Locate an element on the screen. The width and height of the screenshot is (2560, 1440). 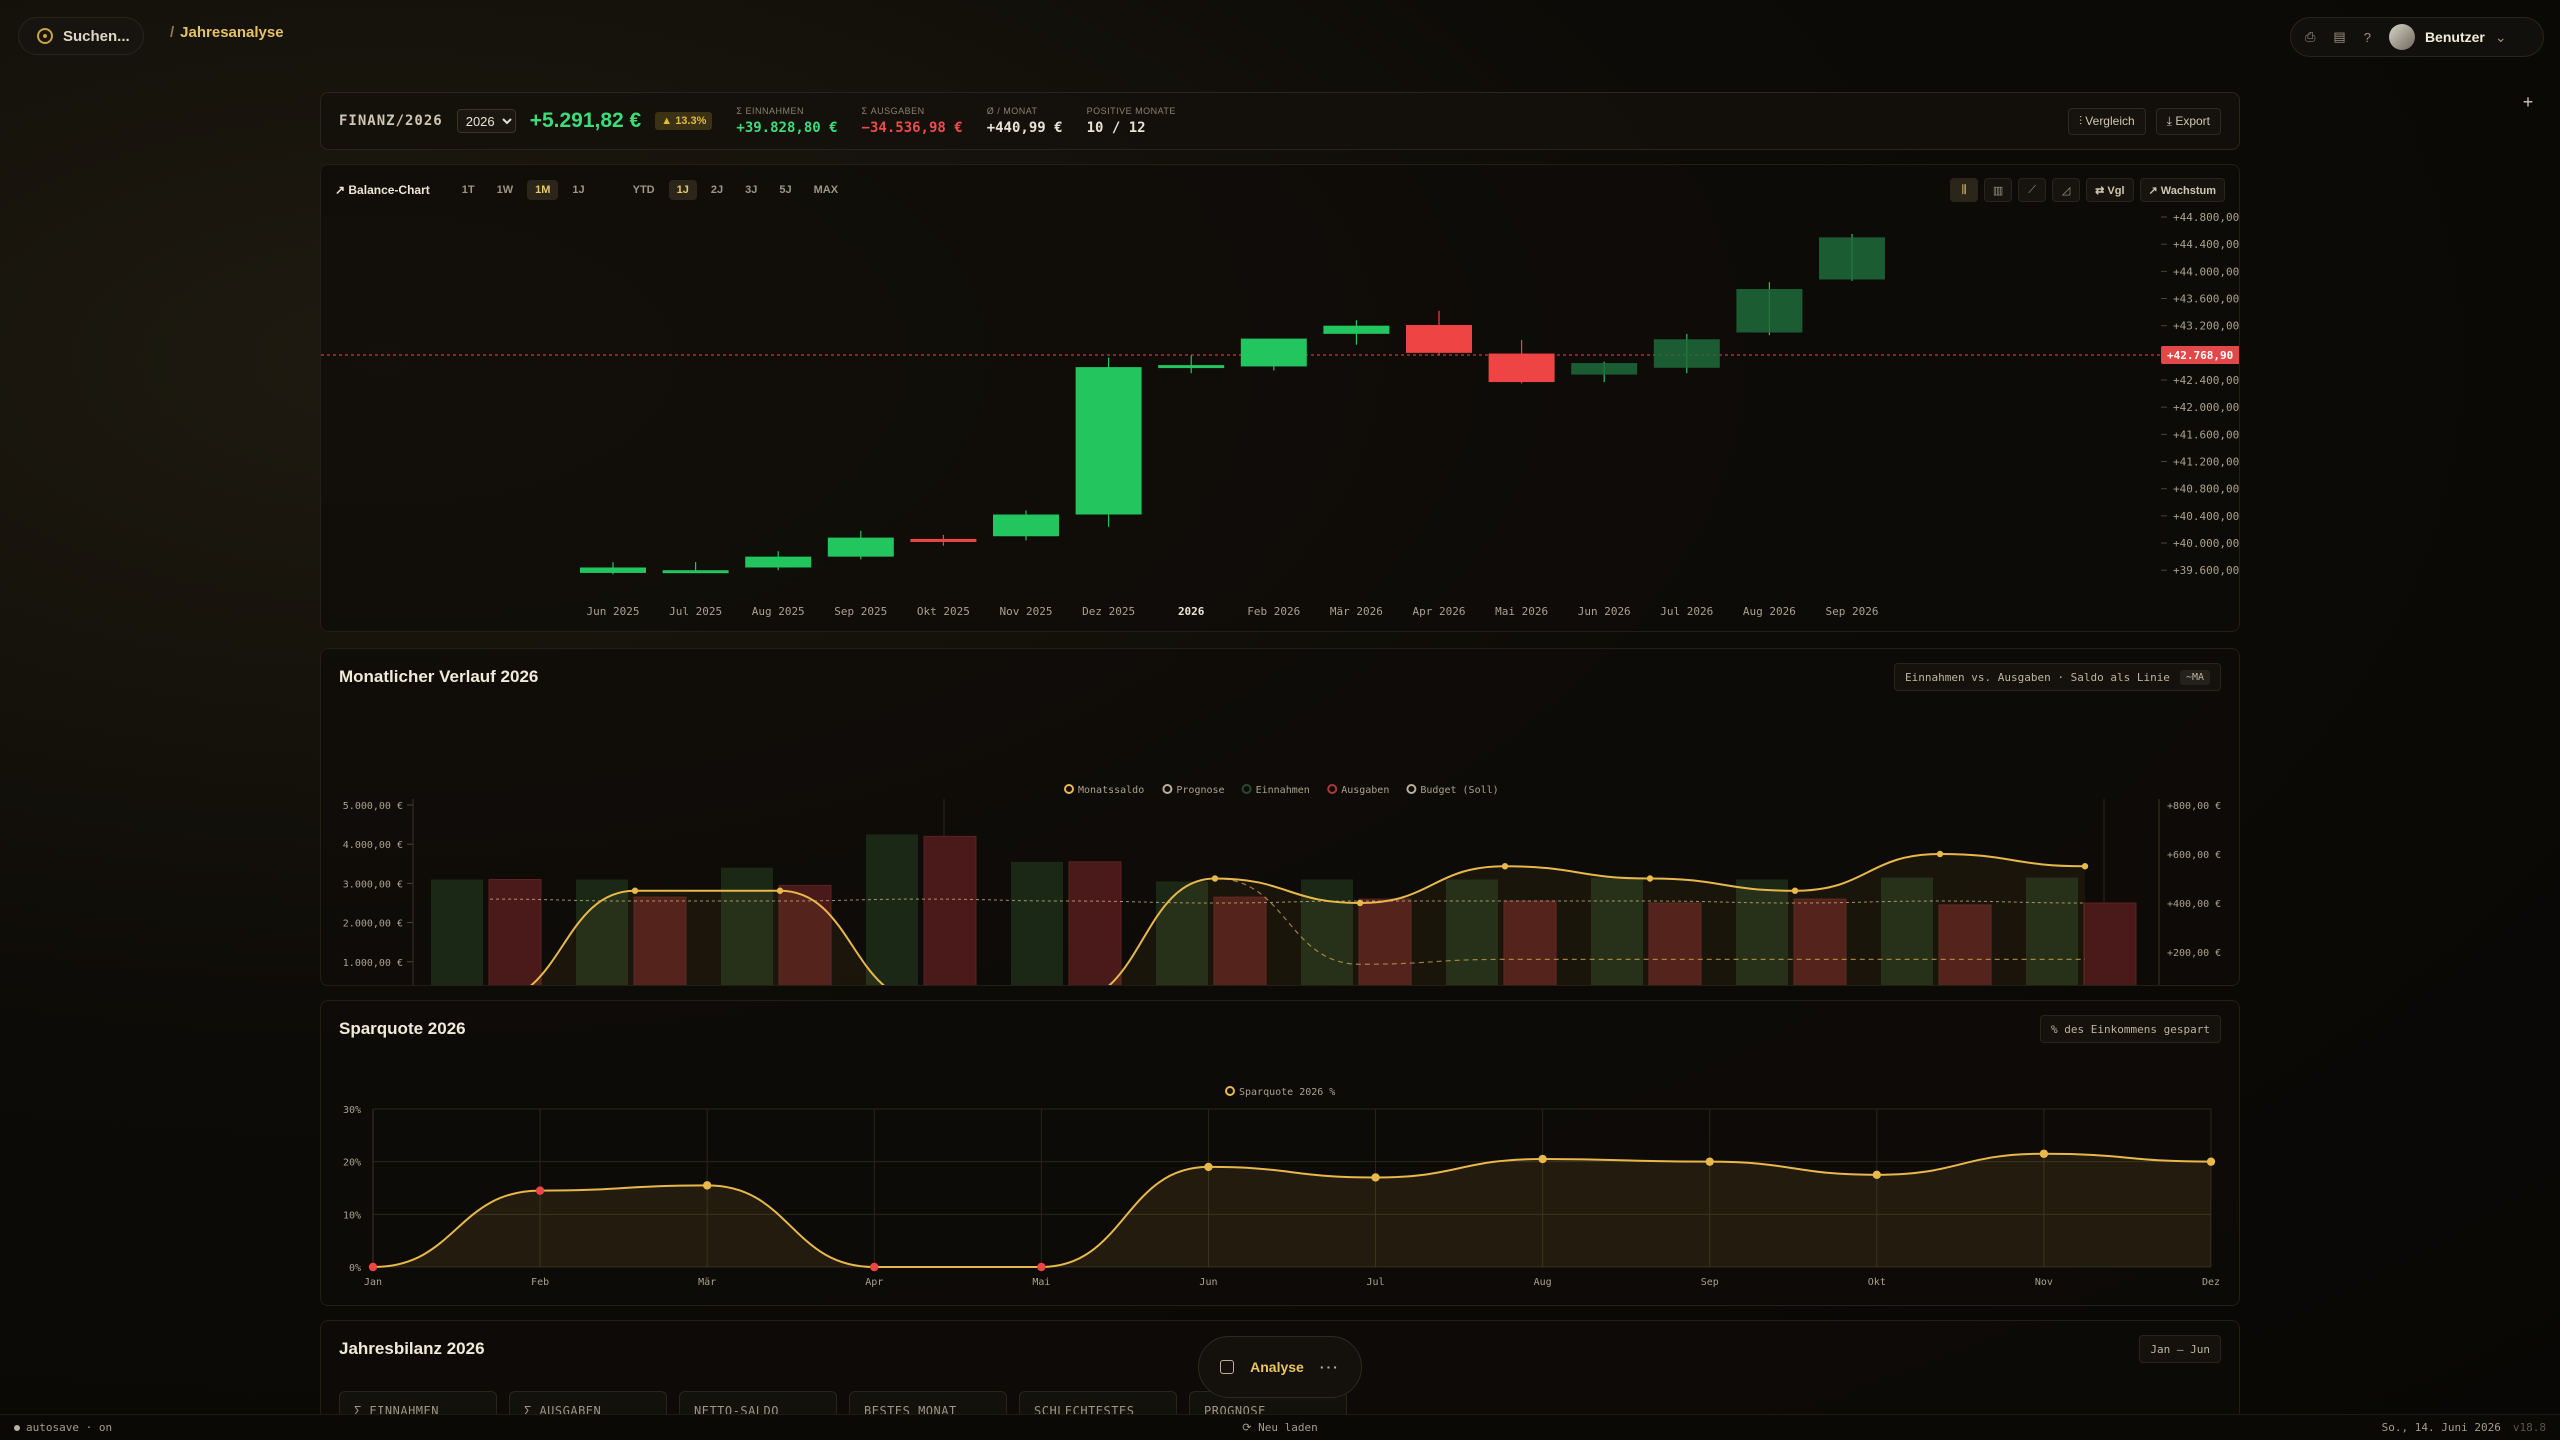
kpi-expenses-label: Σ AUSGABEN is located at coordinates (893, 111).